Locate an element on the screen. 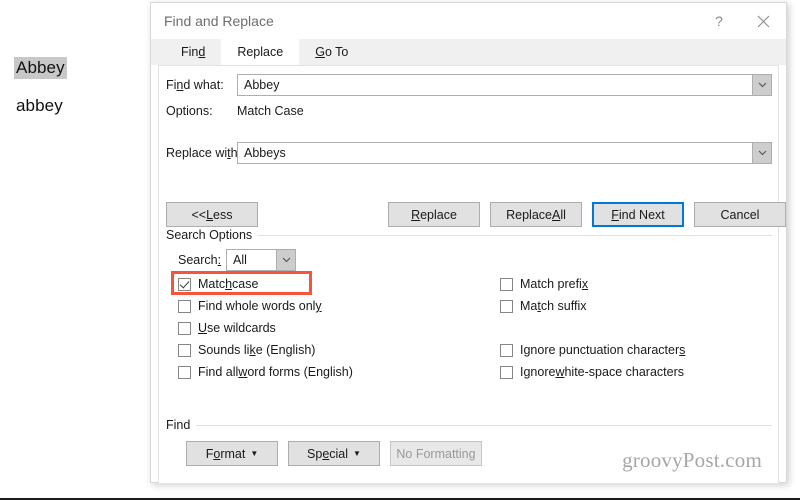 The width and height of the screenshot is (800, 500). dialog-tabstrip: Fin d Replace Go To is located at coordinates (468, 52).